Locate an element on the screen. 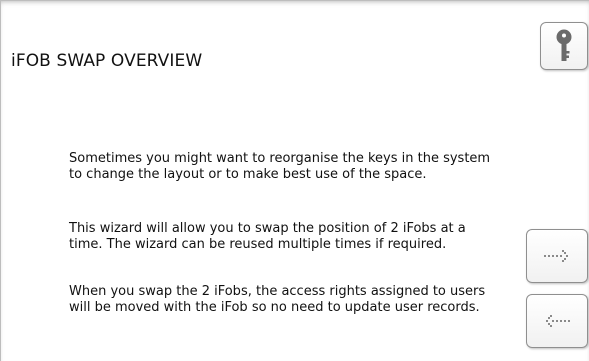 This screenshot has width=589, height=361. key-icon is located at coordinates (564, 45).